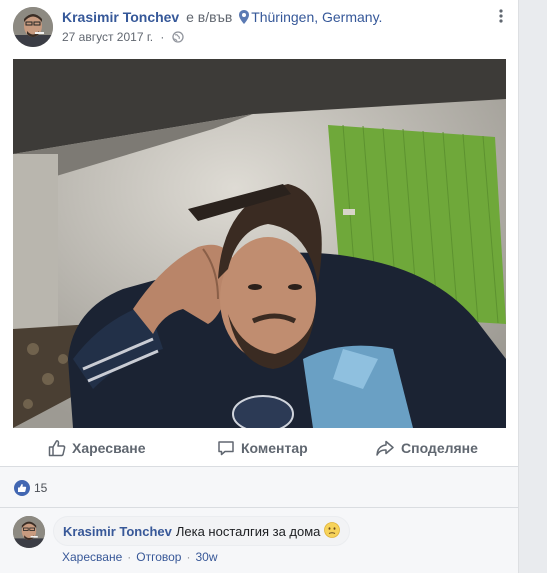 This screenshot has width=547, height=573. I want to click on more-options-button, so click(501, 16).